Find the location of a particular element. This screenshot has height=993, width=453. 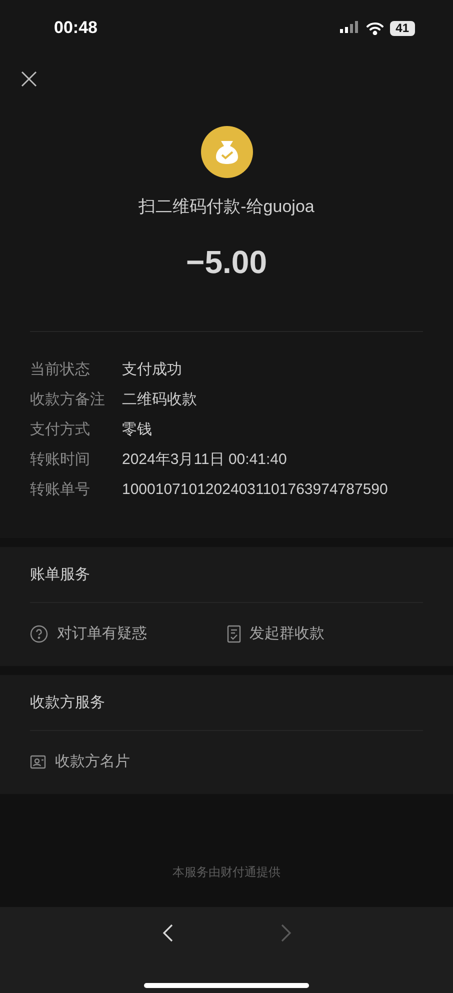

status-time: 00:48 is located at coordinates (76, 28).